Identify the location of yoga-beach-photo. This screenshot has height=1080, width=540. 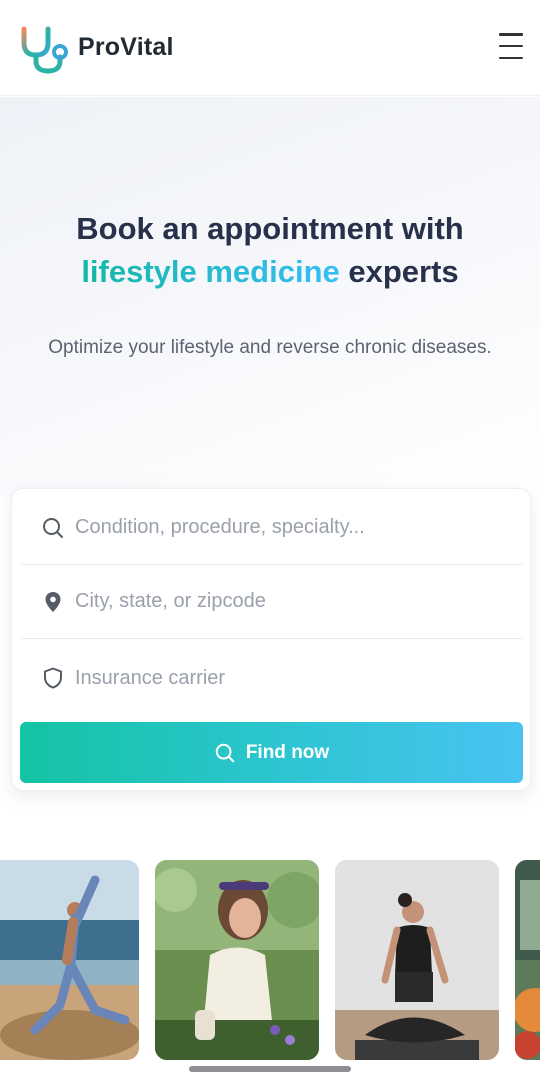
(69, 960).